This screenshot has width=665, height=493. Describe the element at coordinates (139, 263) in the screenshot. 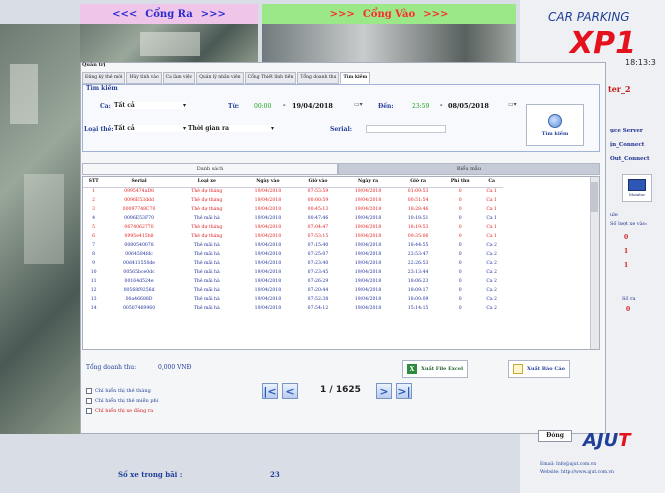

I see `table-cell: 00d411550de` at that location.